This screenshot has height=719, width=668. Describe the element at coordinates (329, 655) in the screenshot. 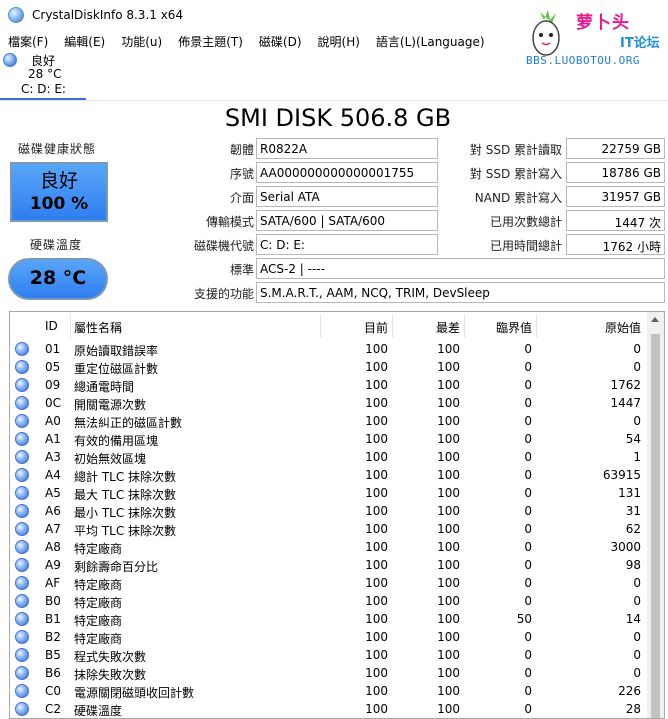

I see `table-row: B5 程式失敗次數 100 100 0 0` at that location.